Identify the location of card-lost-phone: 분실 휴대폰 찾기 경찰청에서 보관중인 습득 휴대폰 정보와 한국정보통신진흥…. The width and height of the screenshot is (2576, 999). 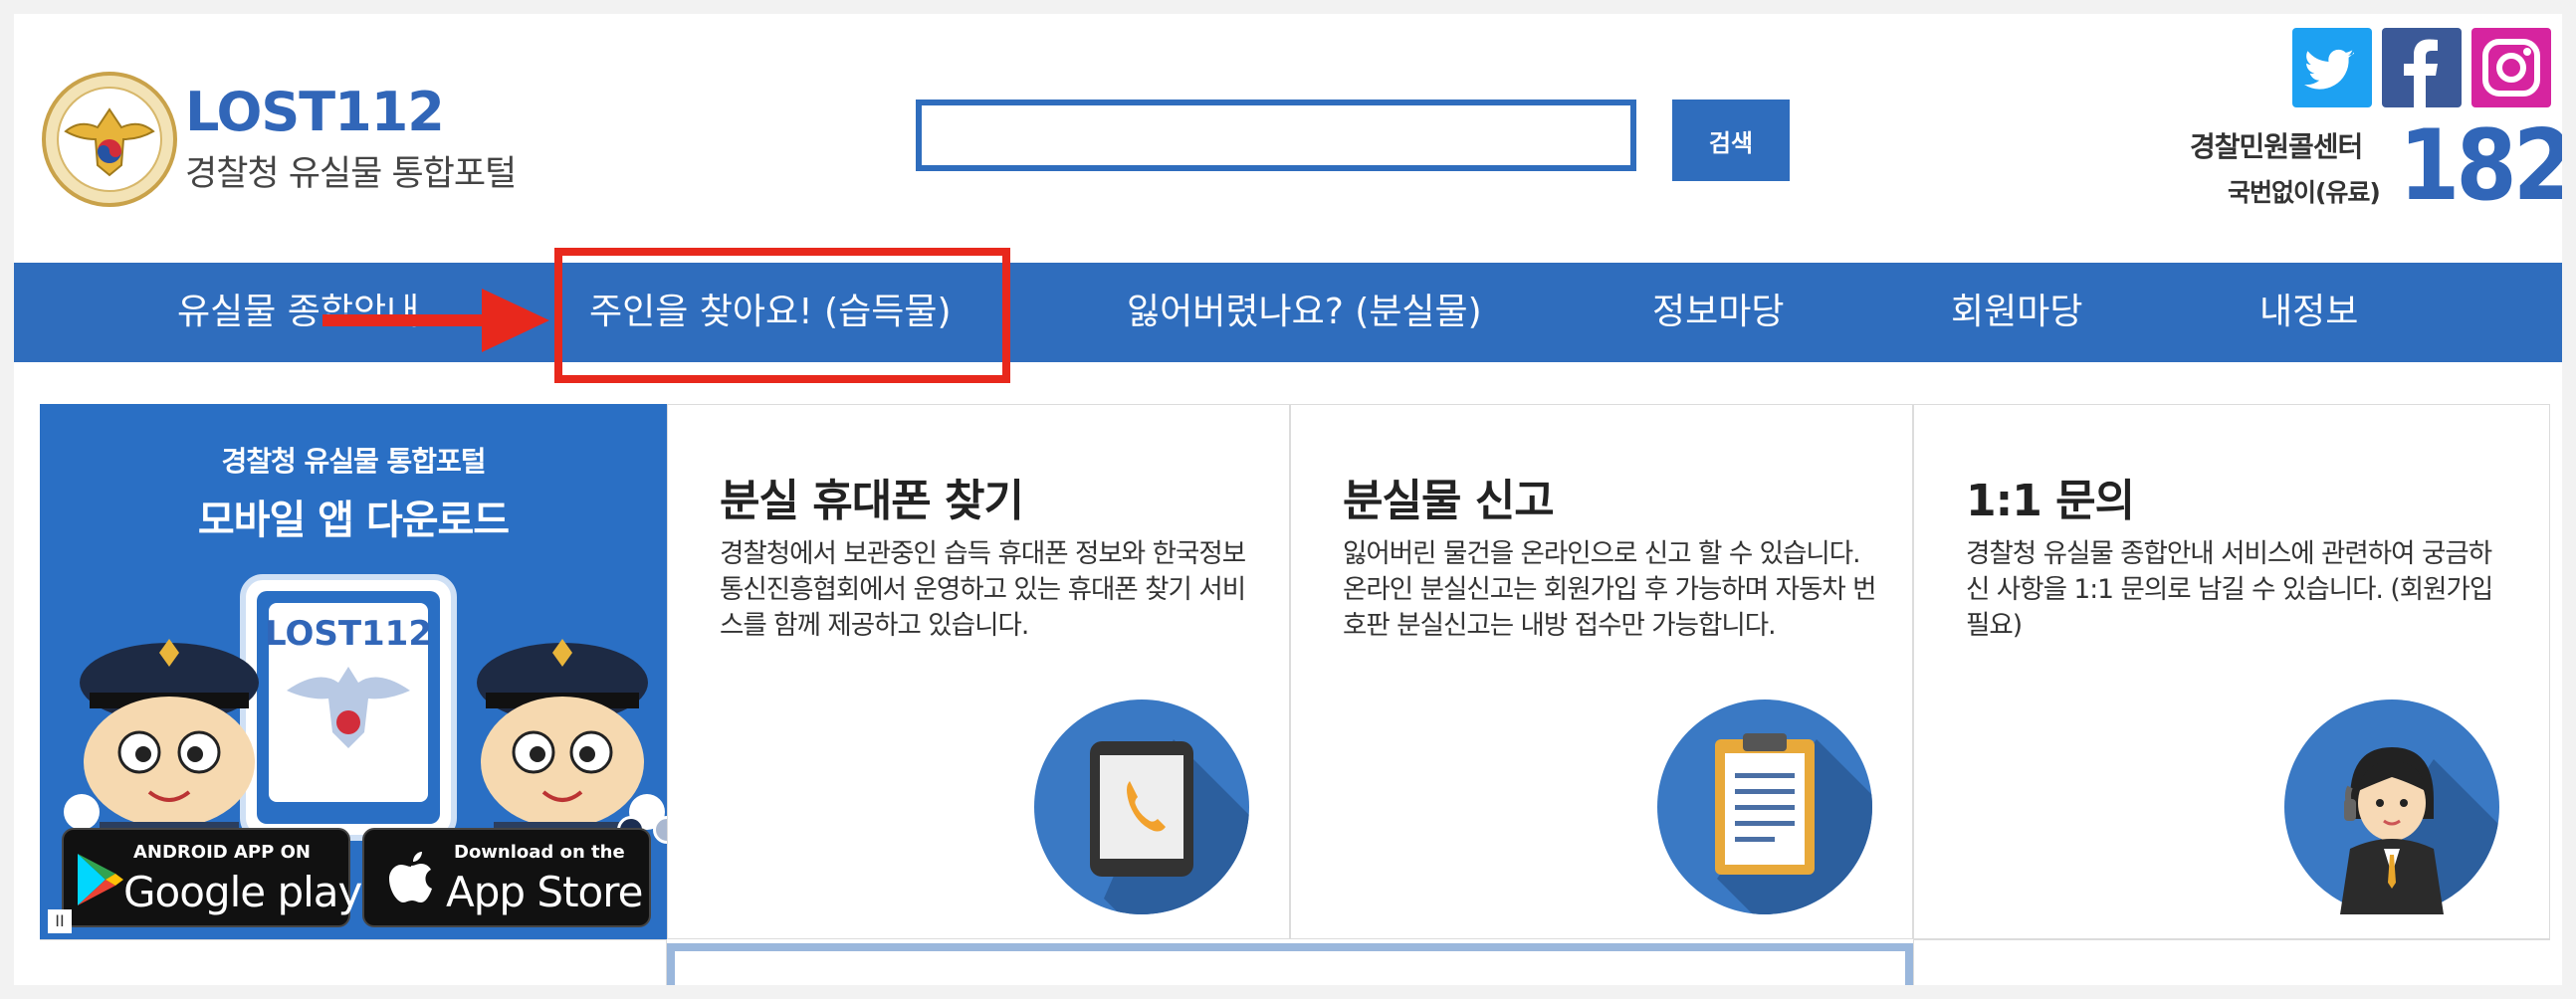
(978, 671).